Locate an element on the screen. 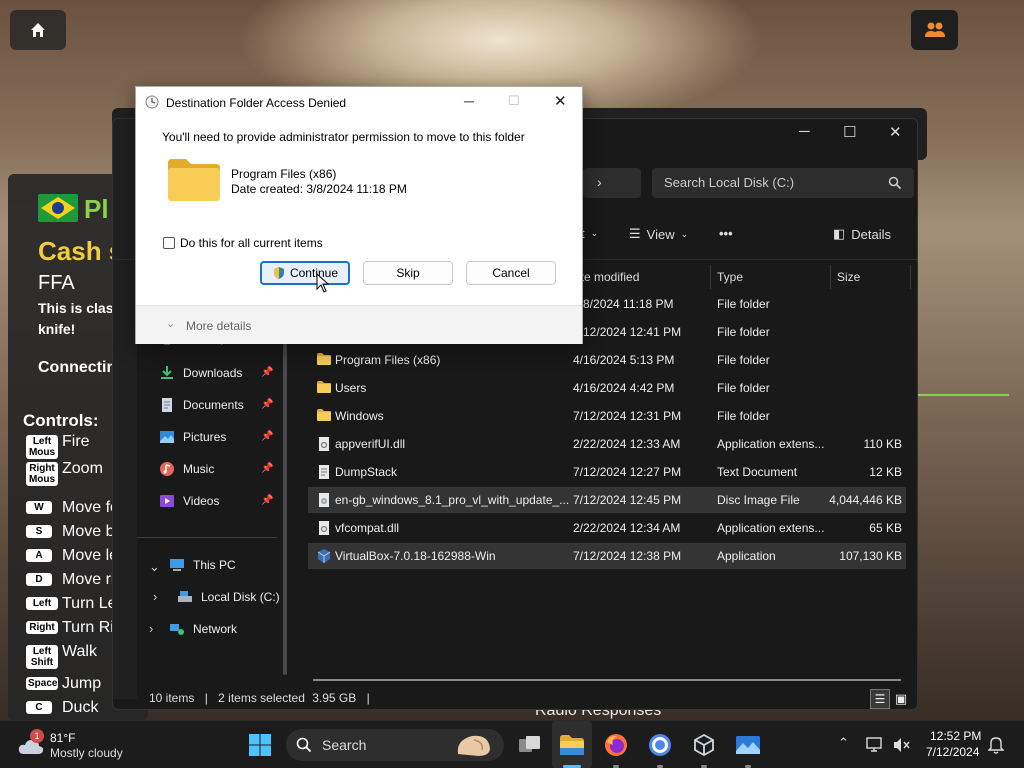 This screenshot has height=768, width=1024. tiles-view-icon: ▣ is located at coordinates (901, 699).